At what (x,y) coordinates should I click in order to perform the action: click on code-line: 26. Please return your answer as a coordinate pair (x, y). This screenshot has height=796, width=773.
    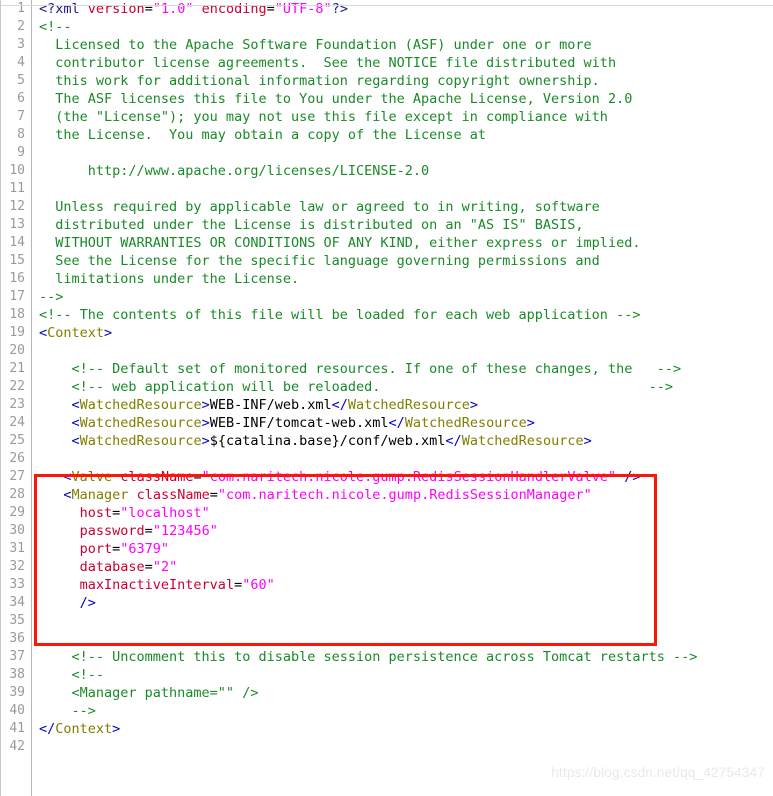
    Looking at the image, I should click on (387, 459).